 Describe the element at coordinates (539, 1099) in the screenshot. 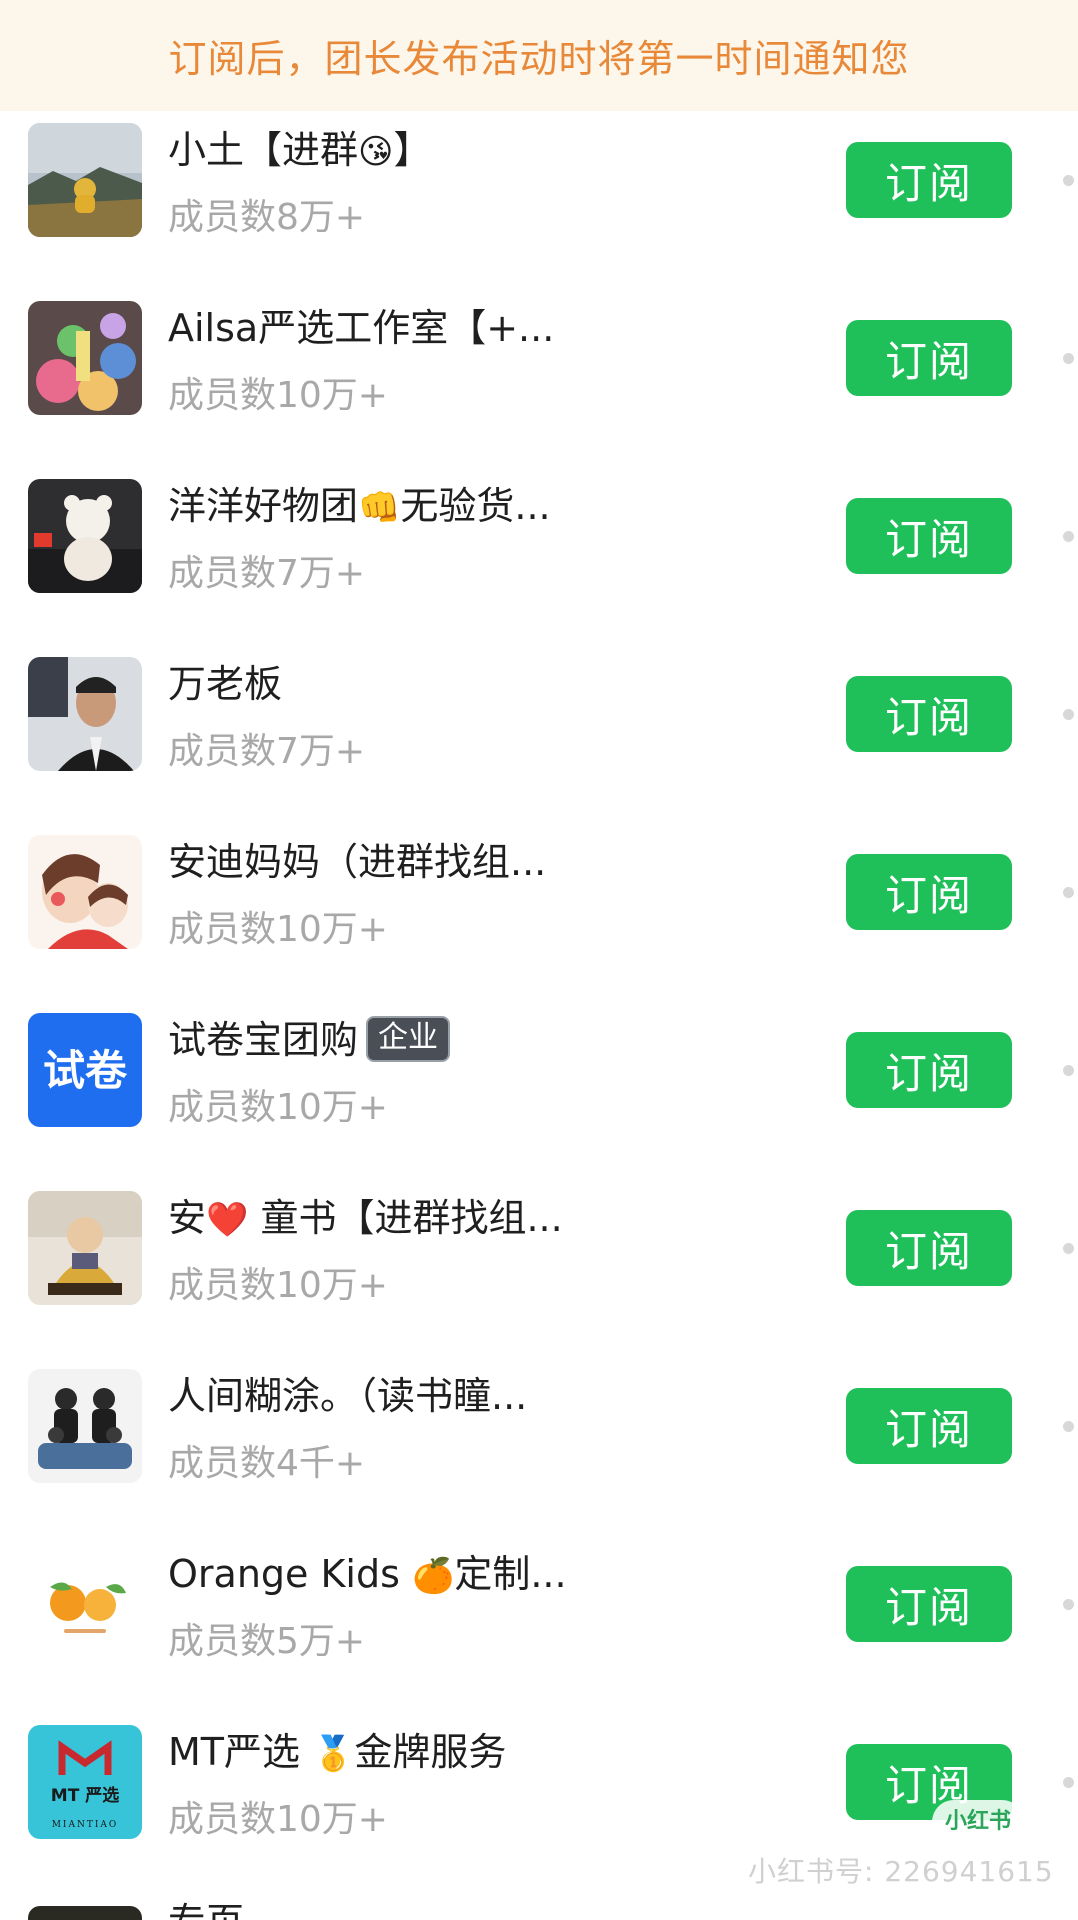

I see `list-item: 试卷 试卷宝团购 企业 成员数10万+ 订阅` at that location.